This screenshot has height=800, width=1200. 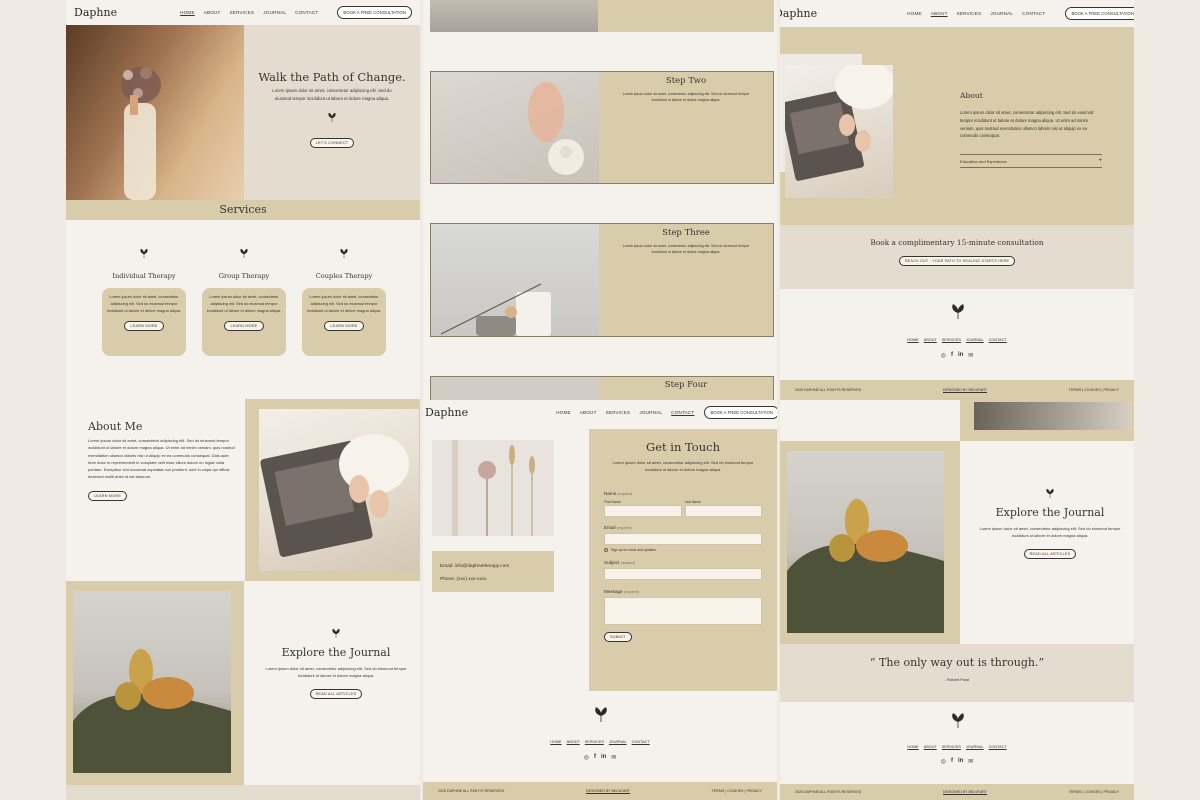 I want to click on social-icons: ◎ f in ✉, so click(x=957, y=355).